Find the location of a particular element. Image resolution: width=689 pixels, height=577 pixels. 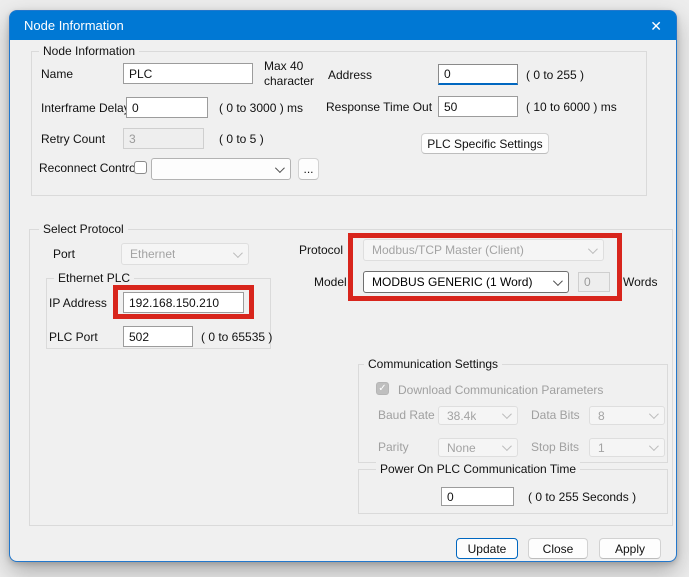

protocol-dropdown-value: Modbus/TCP Master (Client) is located at coordinates (448, 250).